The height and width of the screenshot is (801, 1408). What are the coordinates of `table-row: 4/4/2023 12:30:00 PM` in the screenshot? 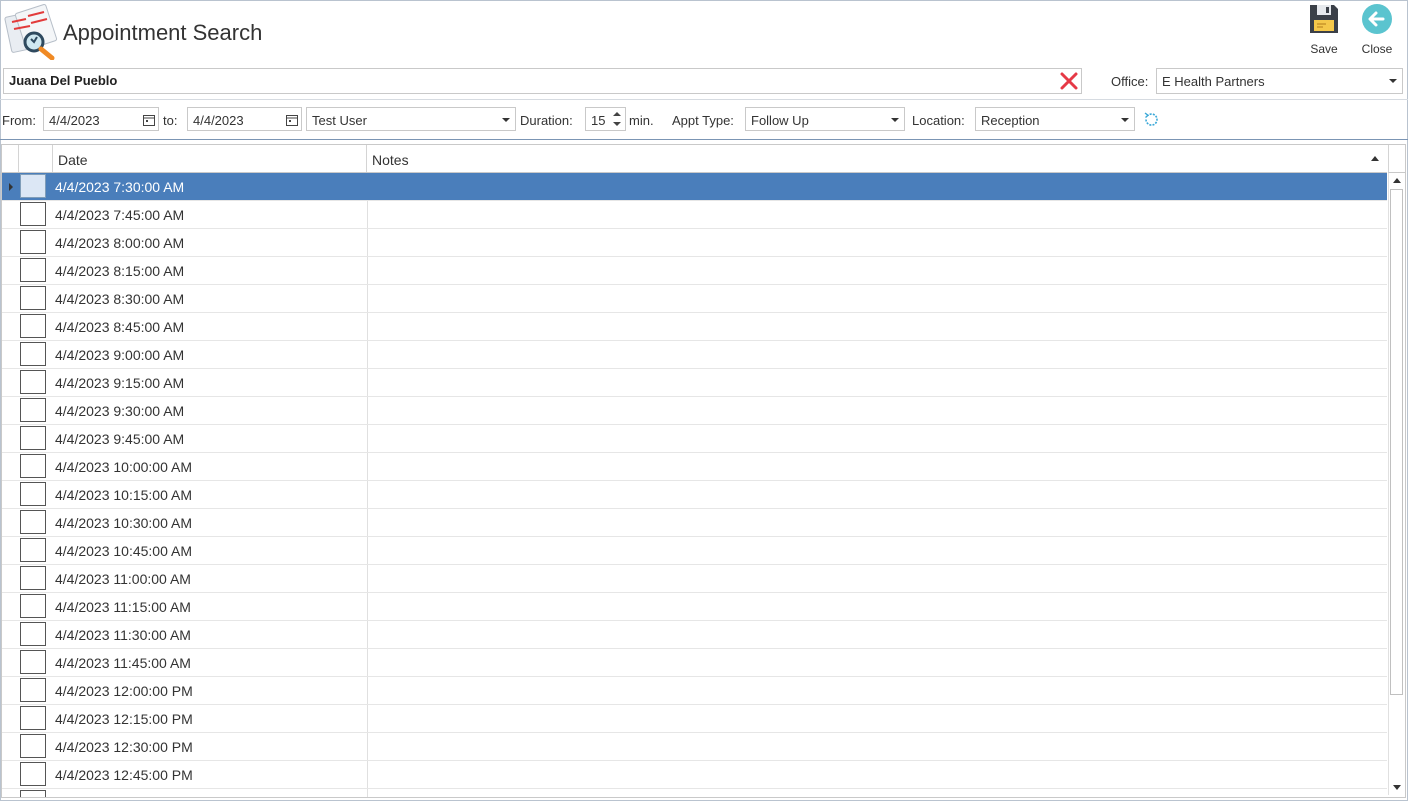 It's located at (694, 747).